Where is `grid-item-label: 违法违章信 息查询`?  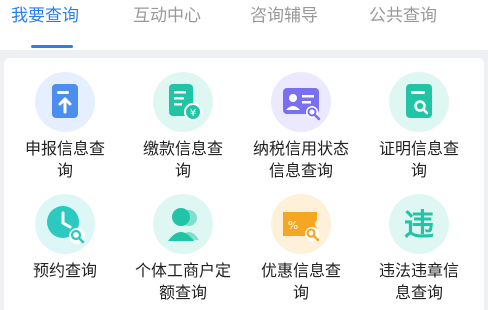
grid-item-label: 违法违章信 息查询 is located at coordinates (418, 281).